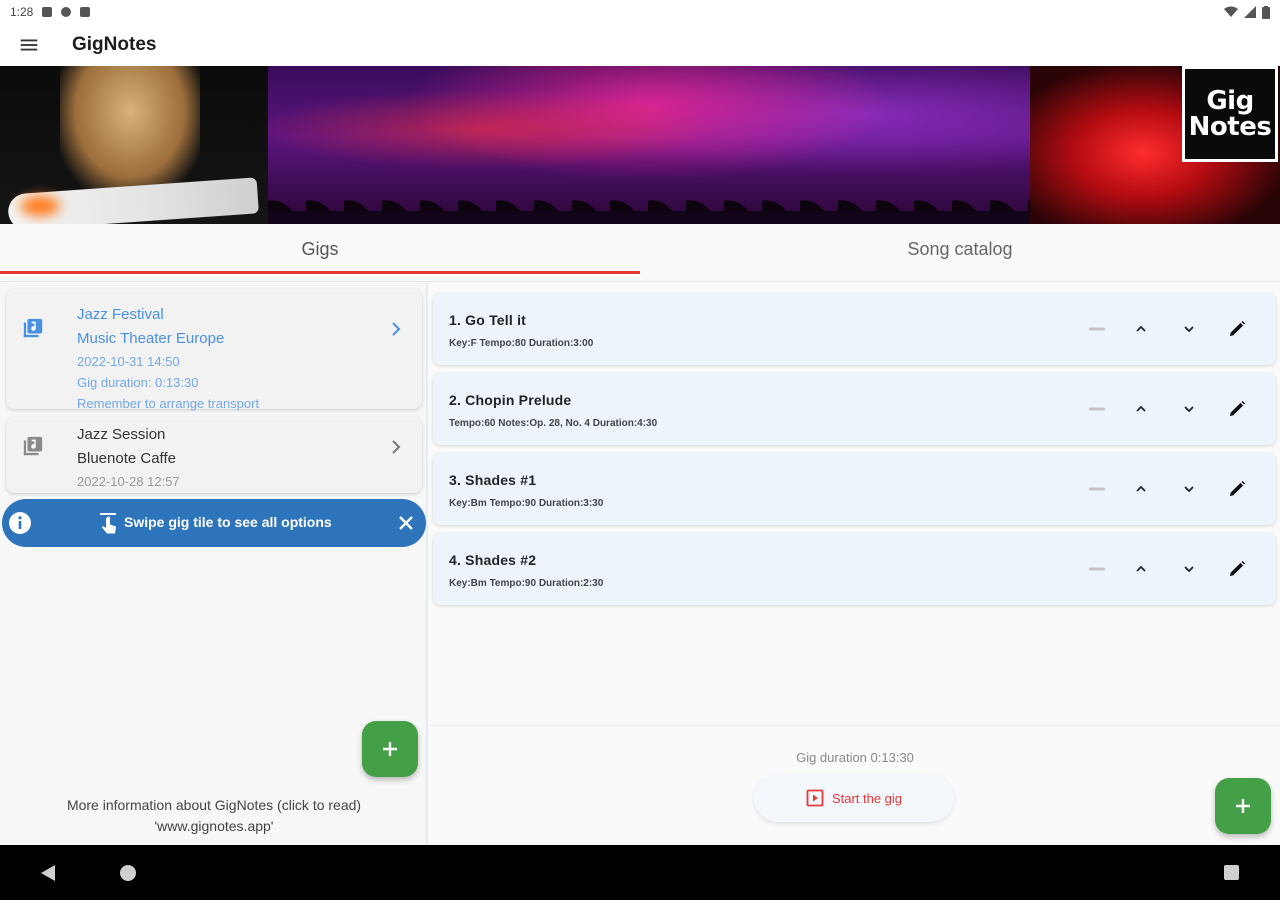 The height and width of the screenshot is (900, 1280). What do you see at coordinates (1250, 12) in the screenshot?
I see `signal-icon` at bounding box center [1250, 12].